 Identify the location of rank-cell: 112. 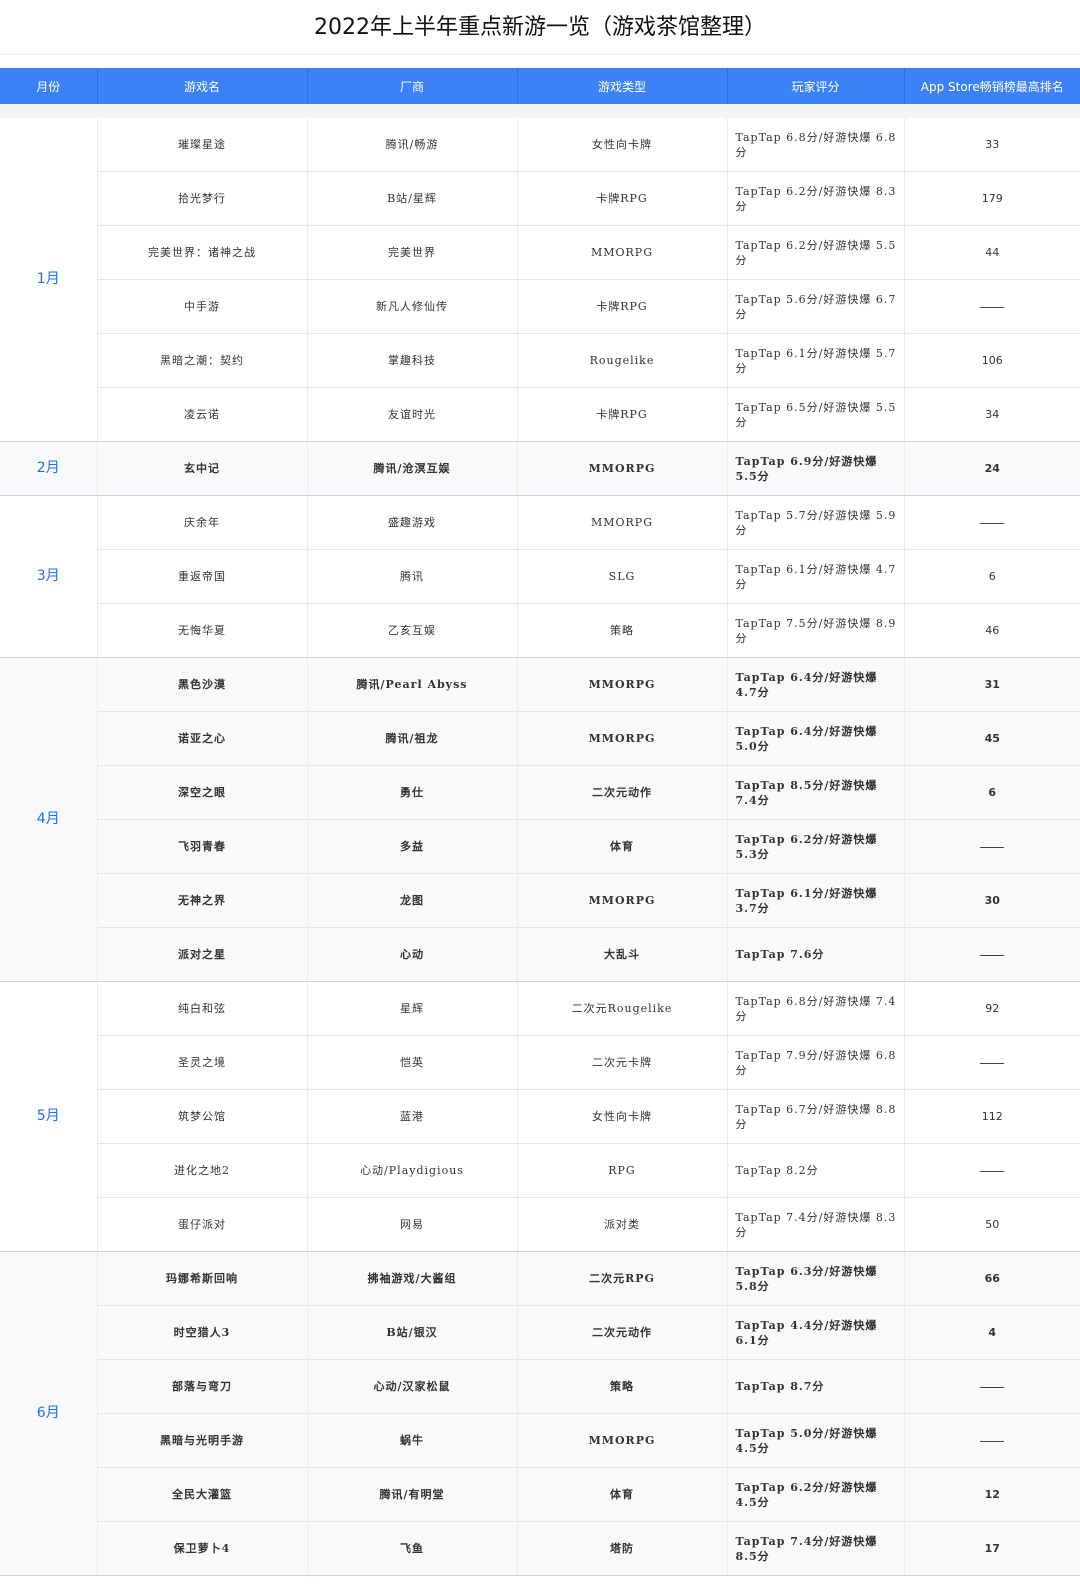
(991, 1116).